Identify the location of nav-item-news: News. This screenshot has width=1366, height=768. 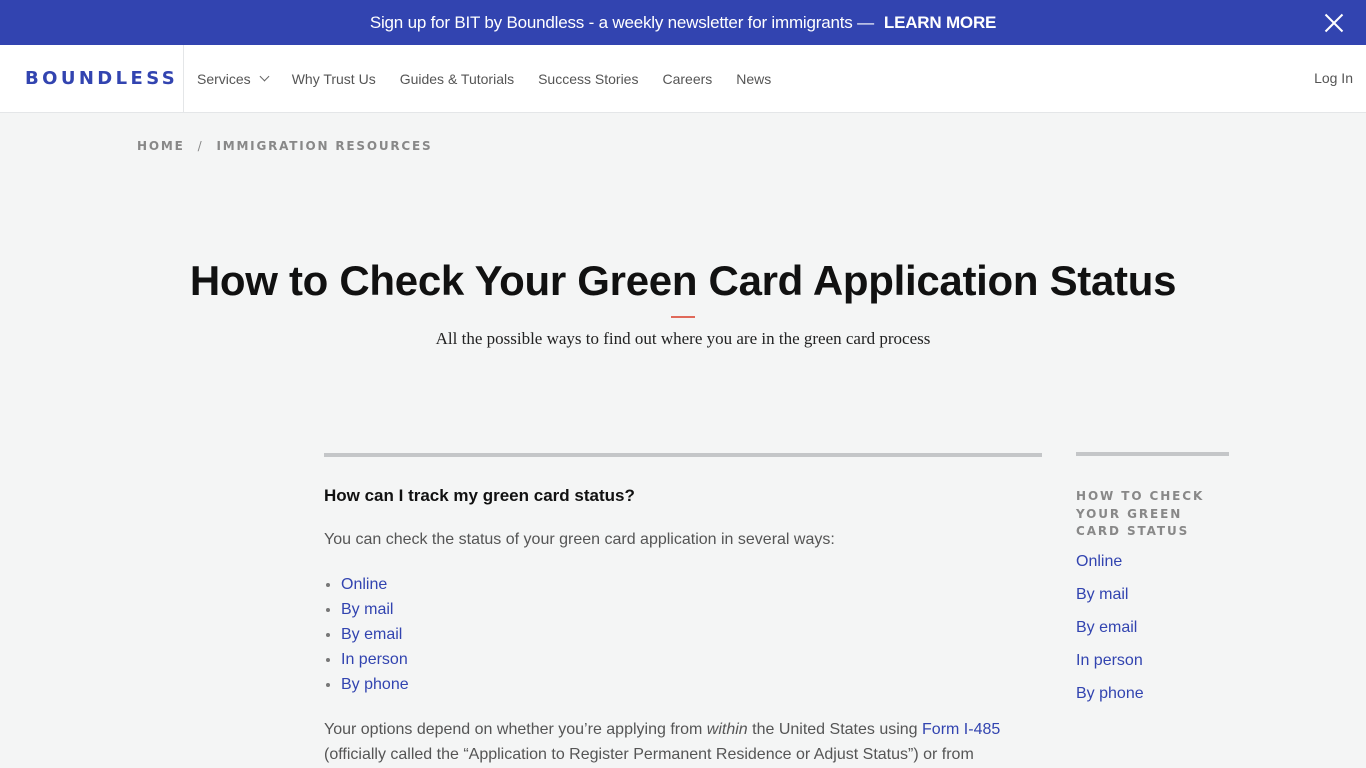
(753, 79).